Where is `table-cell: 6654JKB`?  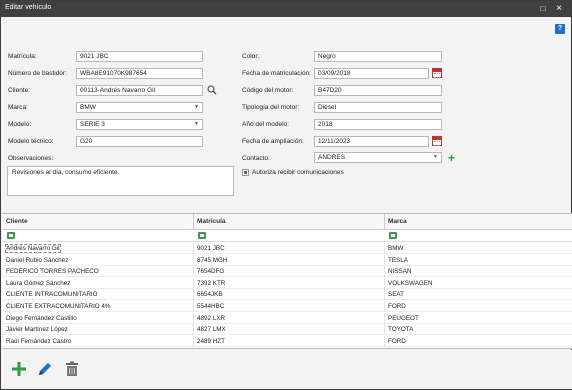 table-cell: 6654JKB is located at coordinates (210, 295).